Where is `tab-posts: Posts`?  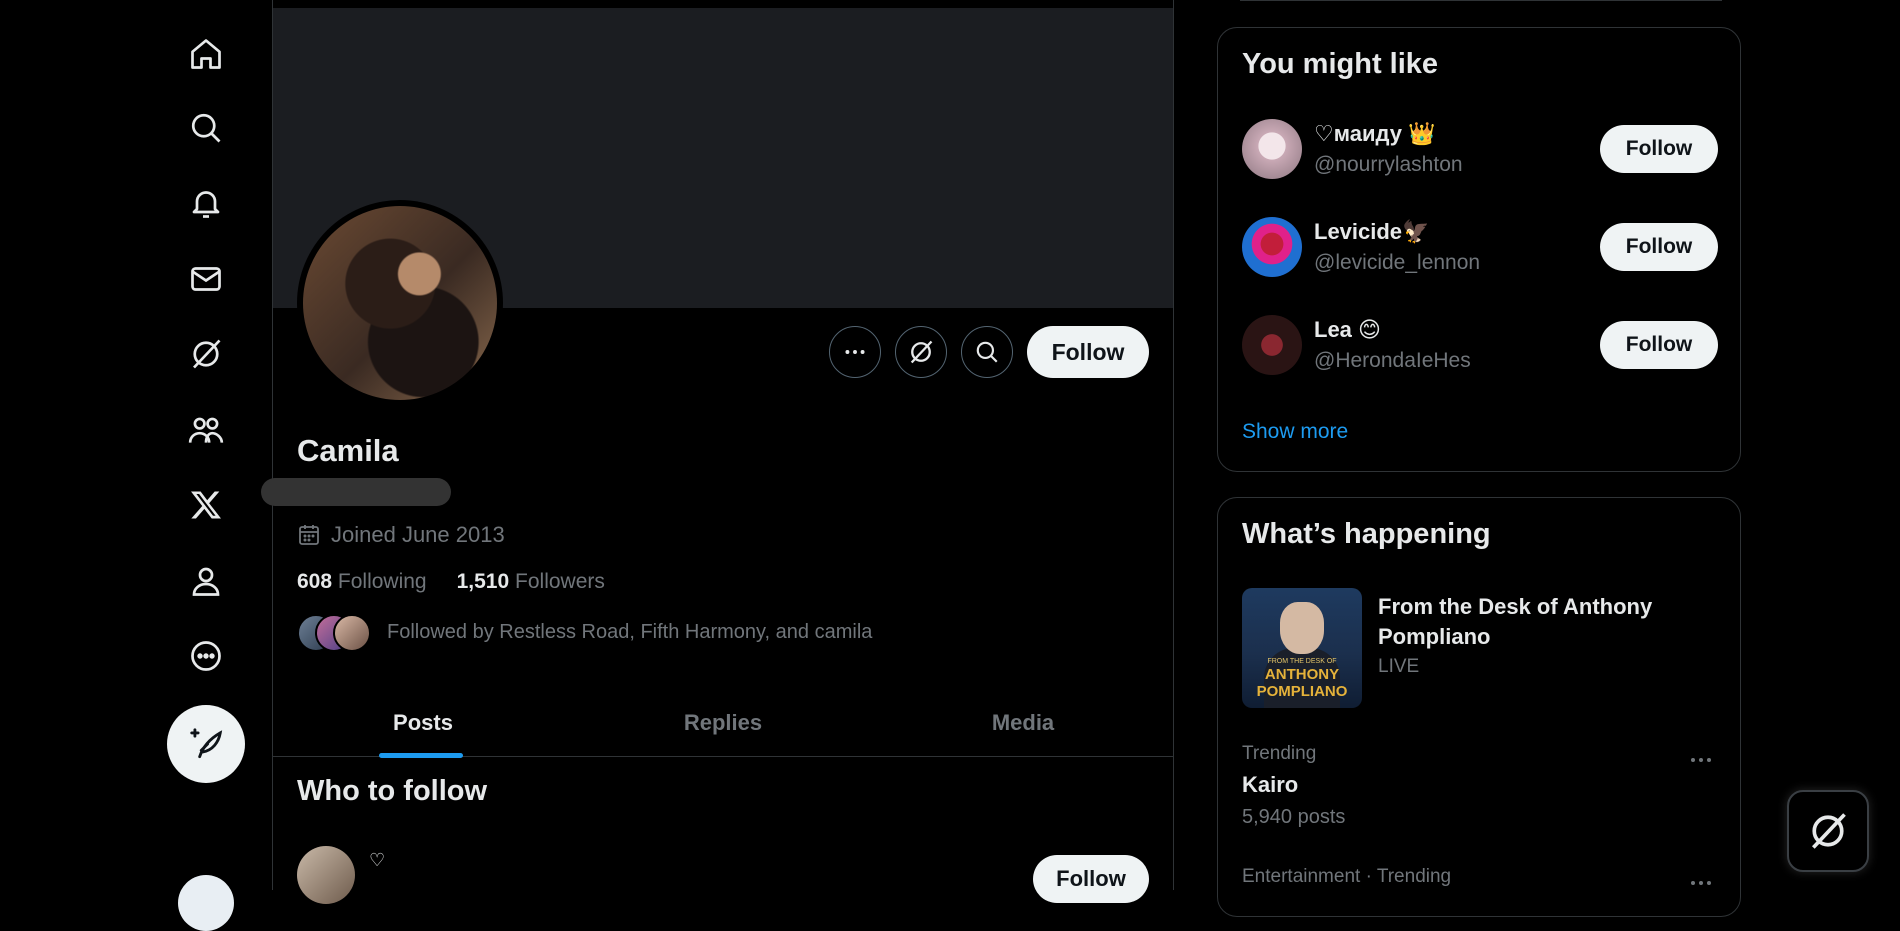 tab-posts: Posts is located at coordinates (423, 724).